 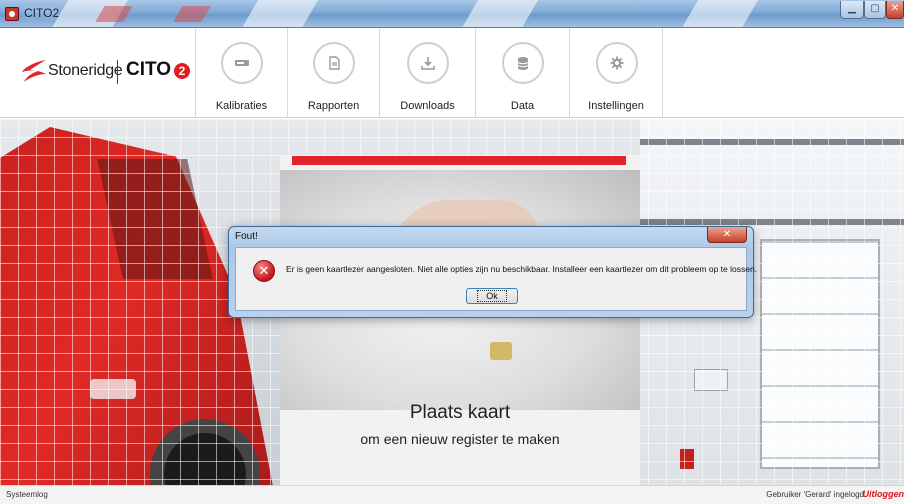 I want to click on logo: Stoneridge CITO 2, so click(x=100, y=73).